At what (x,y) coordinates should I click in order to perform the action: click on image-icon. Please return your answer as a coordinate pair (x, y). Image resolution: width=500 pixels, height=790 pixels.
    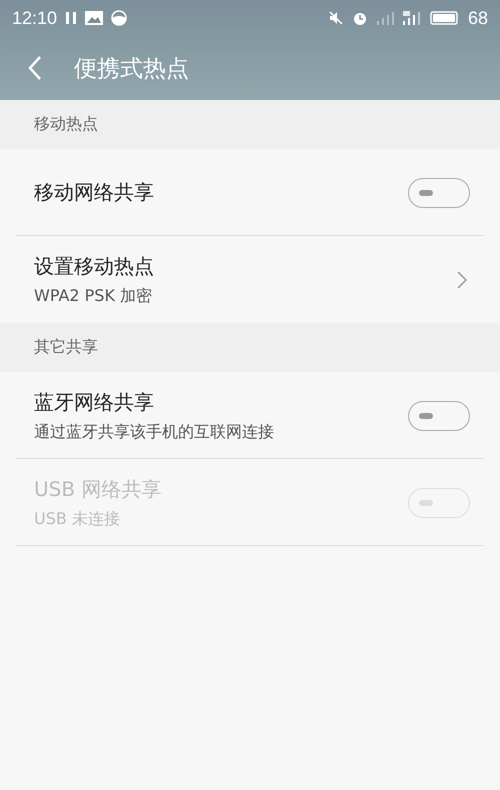
    Looking at the image, I should click on (94, 18).